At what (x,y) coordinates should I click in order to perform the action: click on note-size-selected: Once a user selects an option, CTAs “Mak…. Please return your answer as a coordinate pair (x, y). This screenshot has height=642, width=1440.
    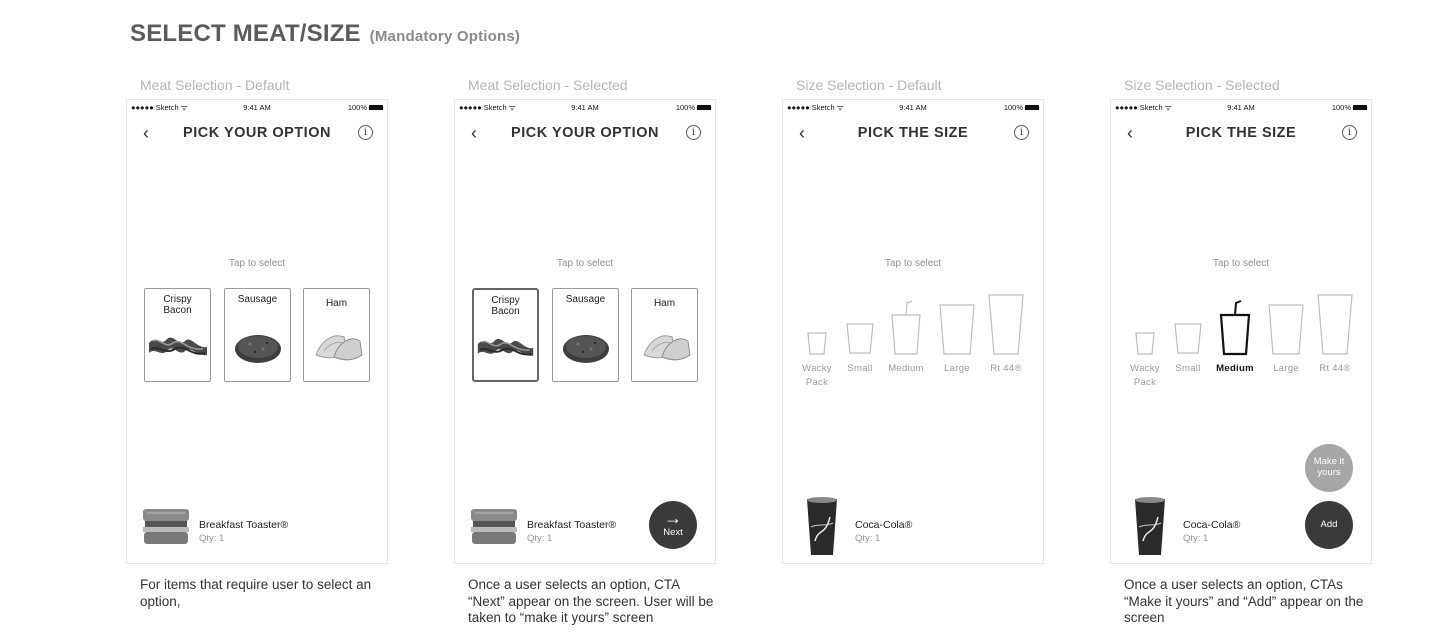
    Looking at the image, I should click on (1244, 601).